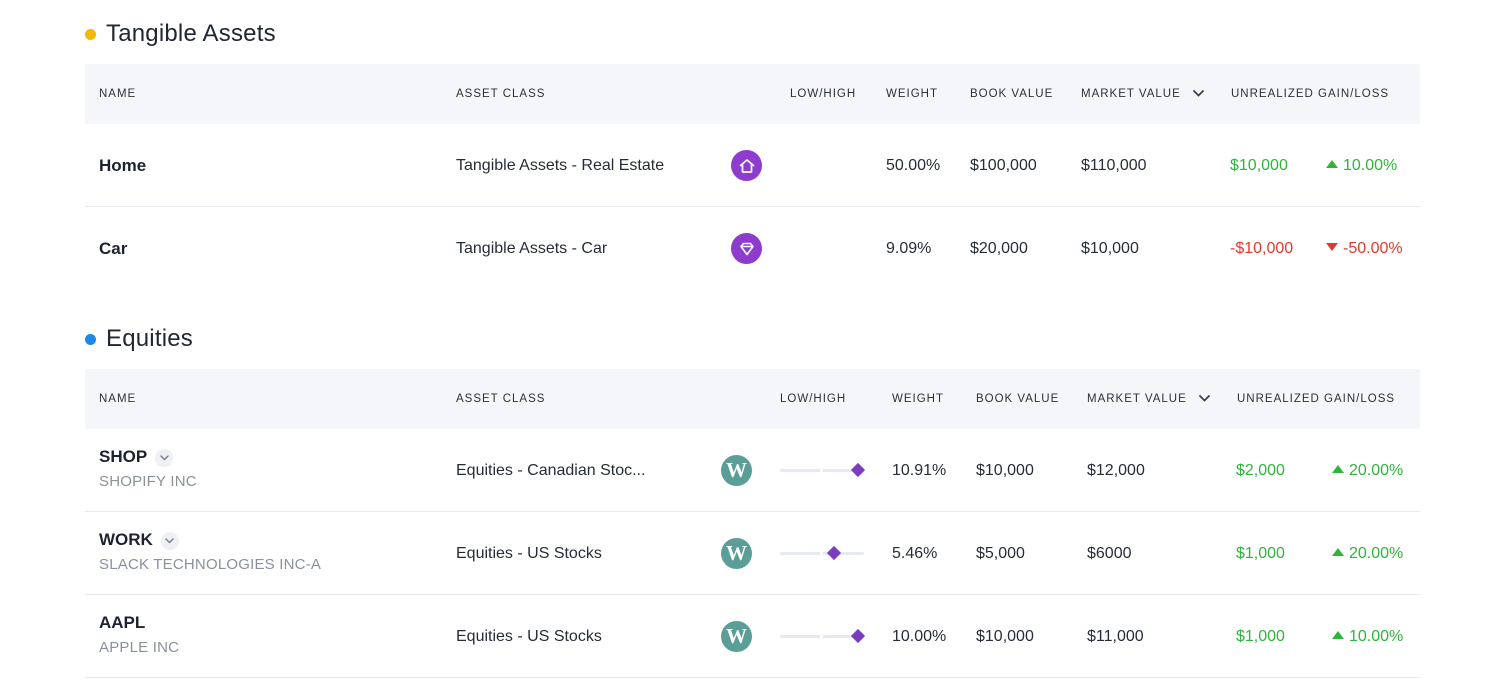 Image resolution: width=1500 pixels, height=692 pixels. I want to click on company-name: SLACK TECHNOLOGIES INC-A, so click(210, 564).